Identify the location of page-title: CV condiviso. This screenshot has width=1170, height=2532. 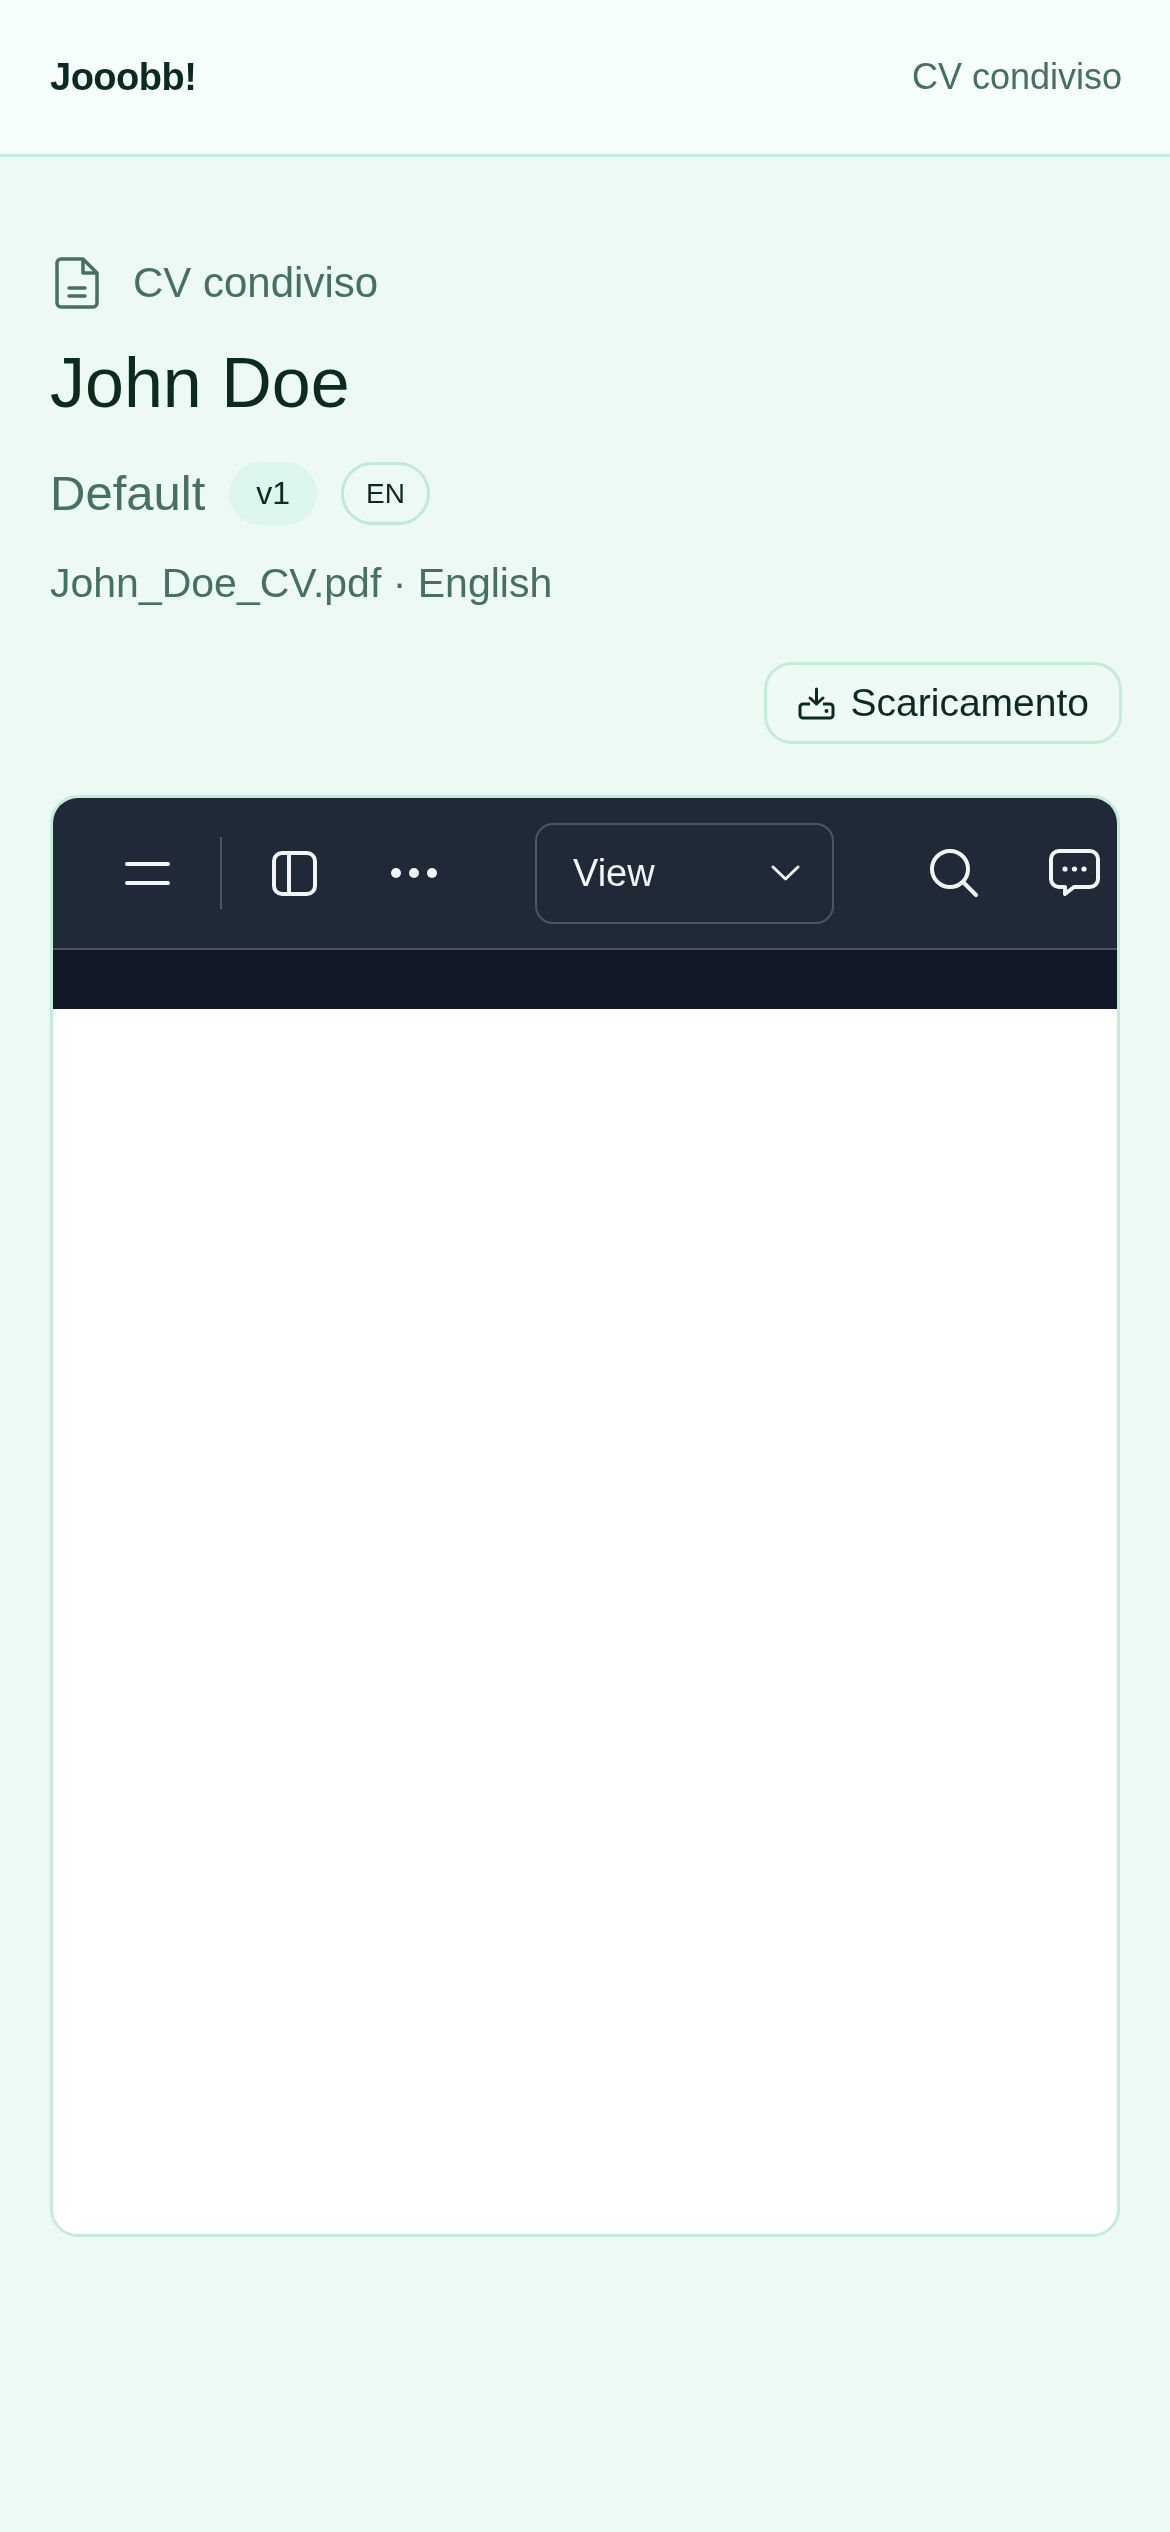
(1016, 77).